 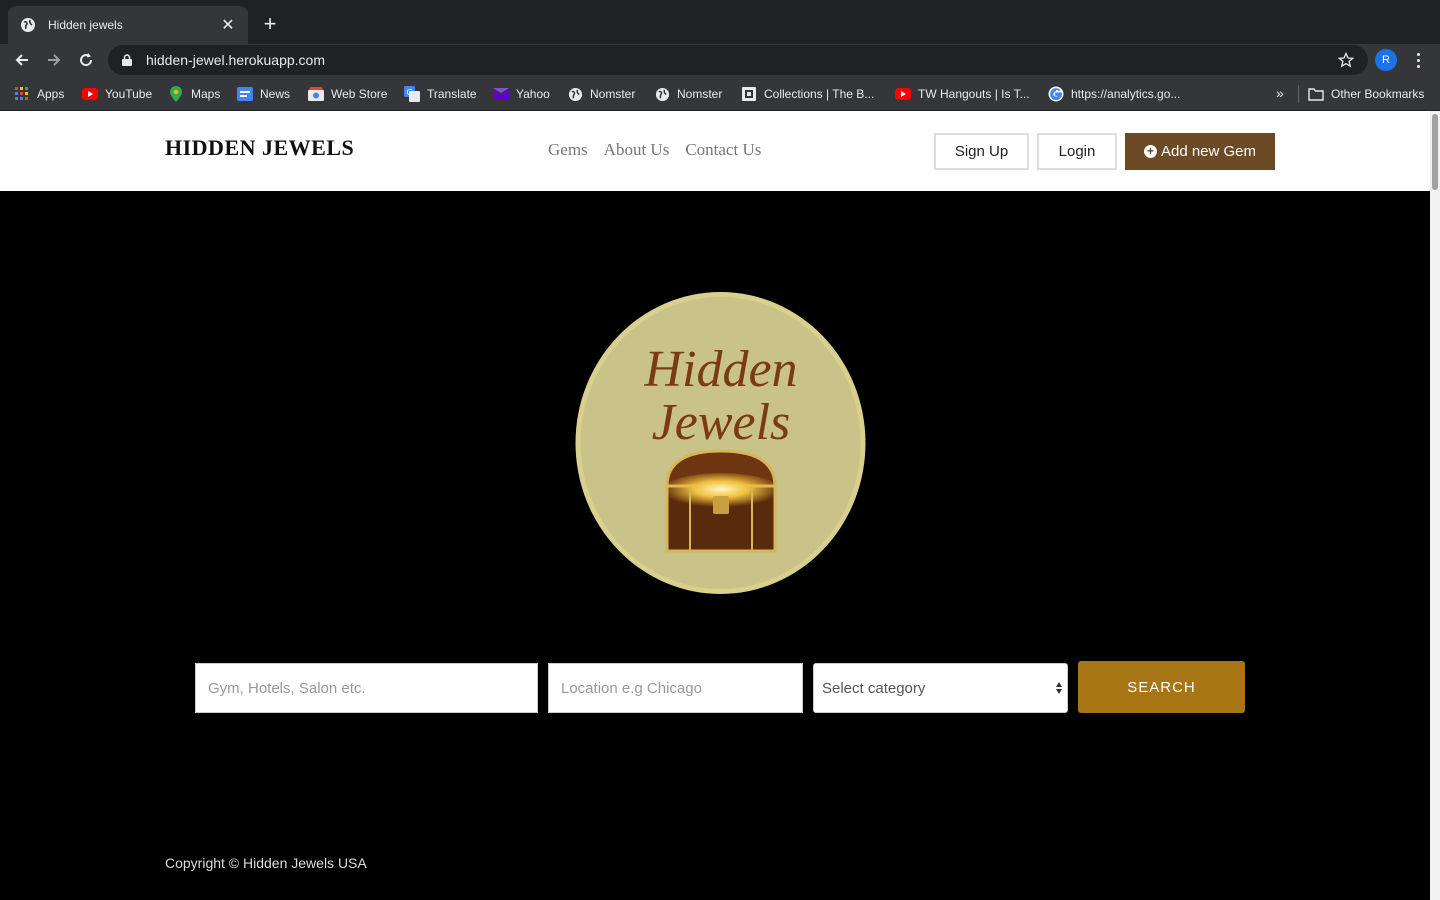 What do you see at coordinates (601, 94) in the screenshot?
I see `bookmark-nomster-1: Nomster` at bounding box center [601, 94].